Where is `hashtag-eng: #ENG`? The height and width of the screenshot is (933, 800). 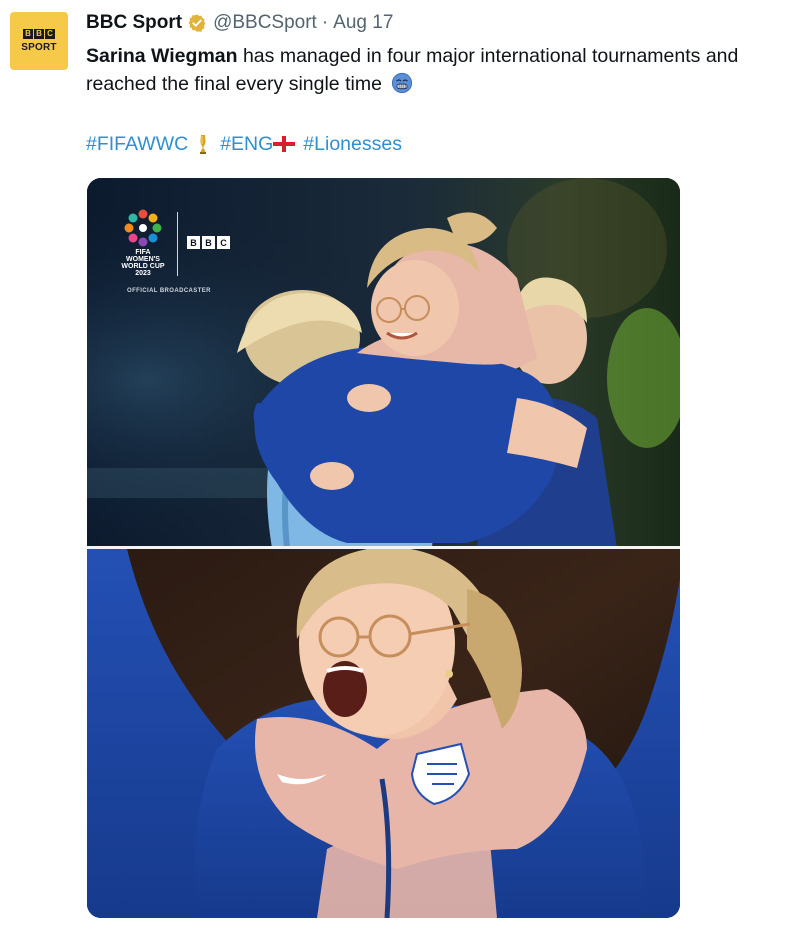
hashtag-eng: #ENG is located at coordinates (246, 144).